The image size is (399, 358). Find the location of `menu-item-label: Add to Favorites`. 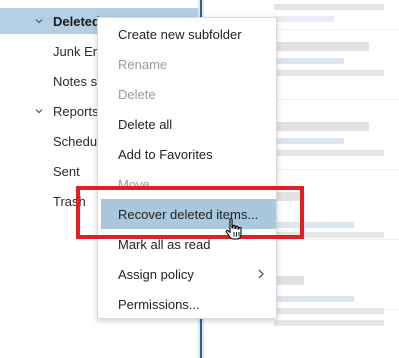

menu-item-label: Add to Favorites is located at coordinates (165, 154).